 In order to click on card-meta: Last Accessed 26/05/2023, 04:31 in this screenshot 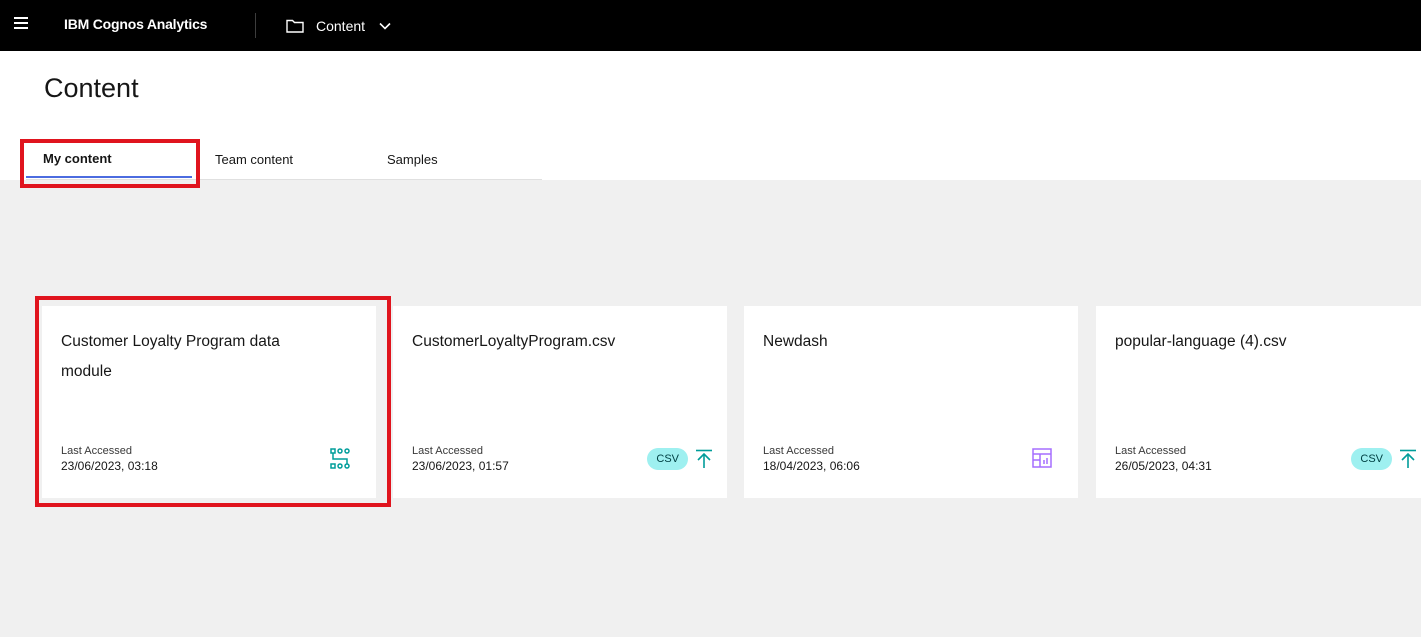, I will do `click(1163, 460)`.